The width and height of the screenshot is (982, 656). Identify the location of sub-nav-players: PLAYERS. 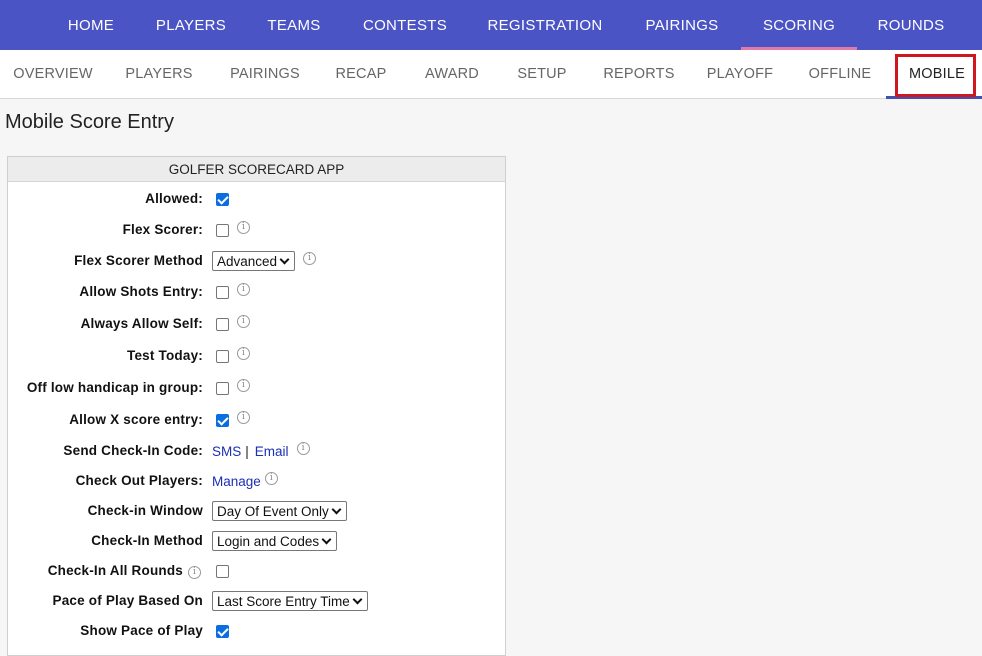
(159, 74).